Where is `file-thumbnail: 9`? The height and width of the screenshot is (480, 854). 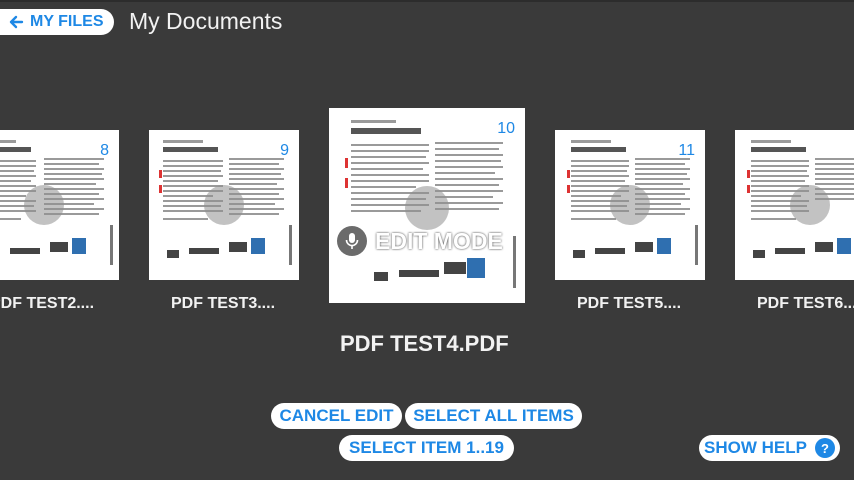
file-thumbnail: 9 is located at coordinates (224, 205).